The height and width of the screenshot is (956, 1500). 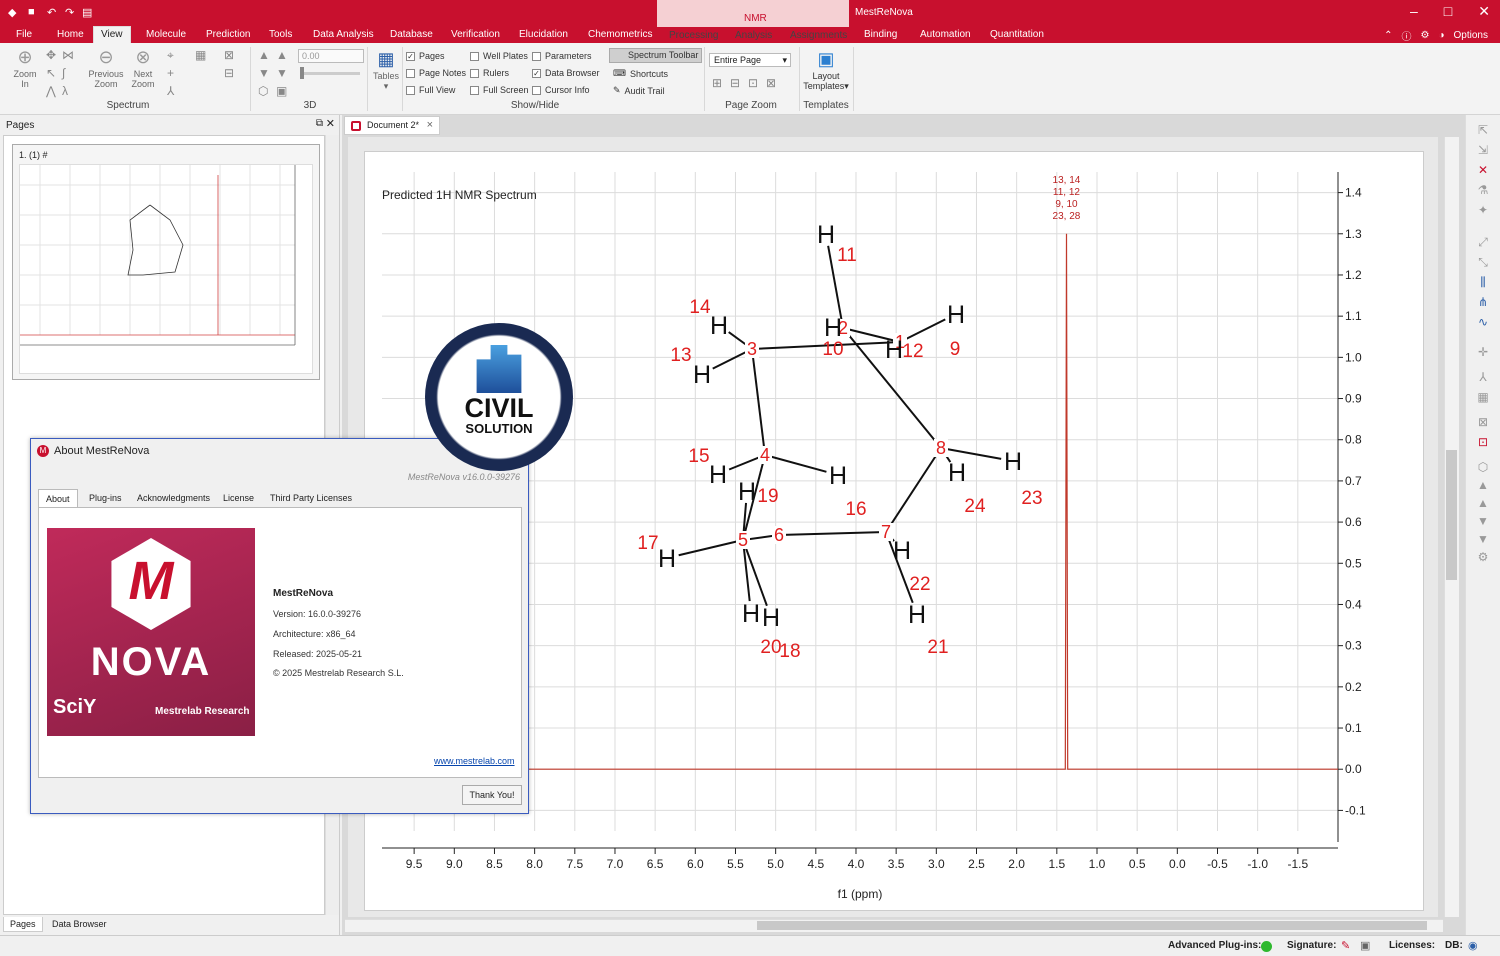 What do you see at coordinates (331, 56) in the screenshot?
I see `3d-angle-input: 0.00` at bounding box center [331, 56].